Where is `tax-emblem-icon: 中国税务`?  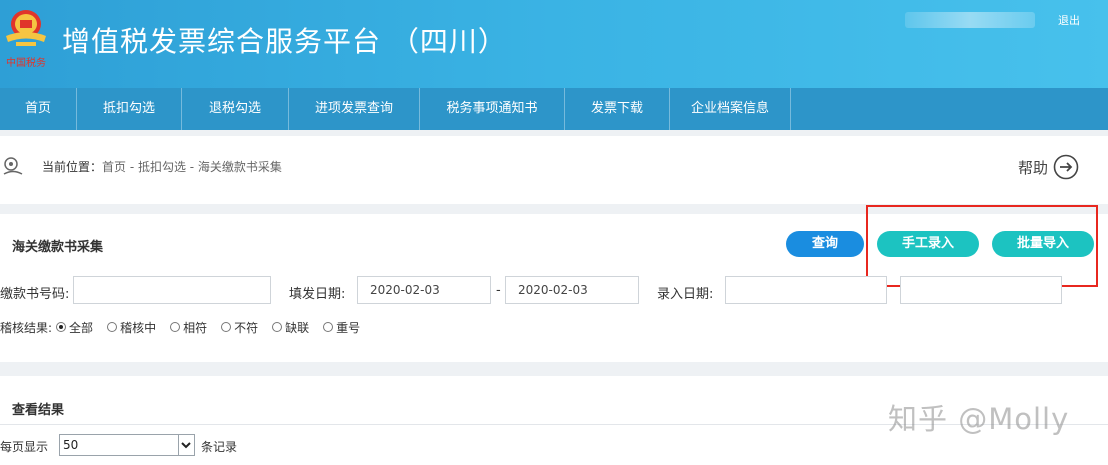
tax-emblem-icon: 中国税务 is located at coordinates (26, 39).